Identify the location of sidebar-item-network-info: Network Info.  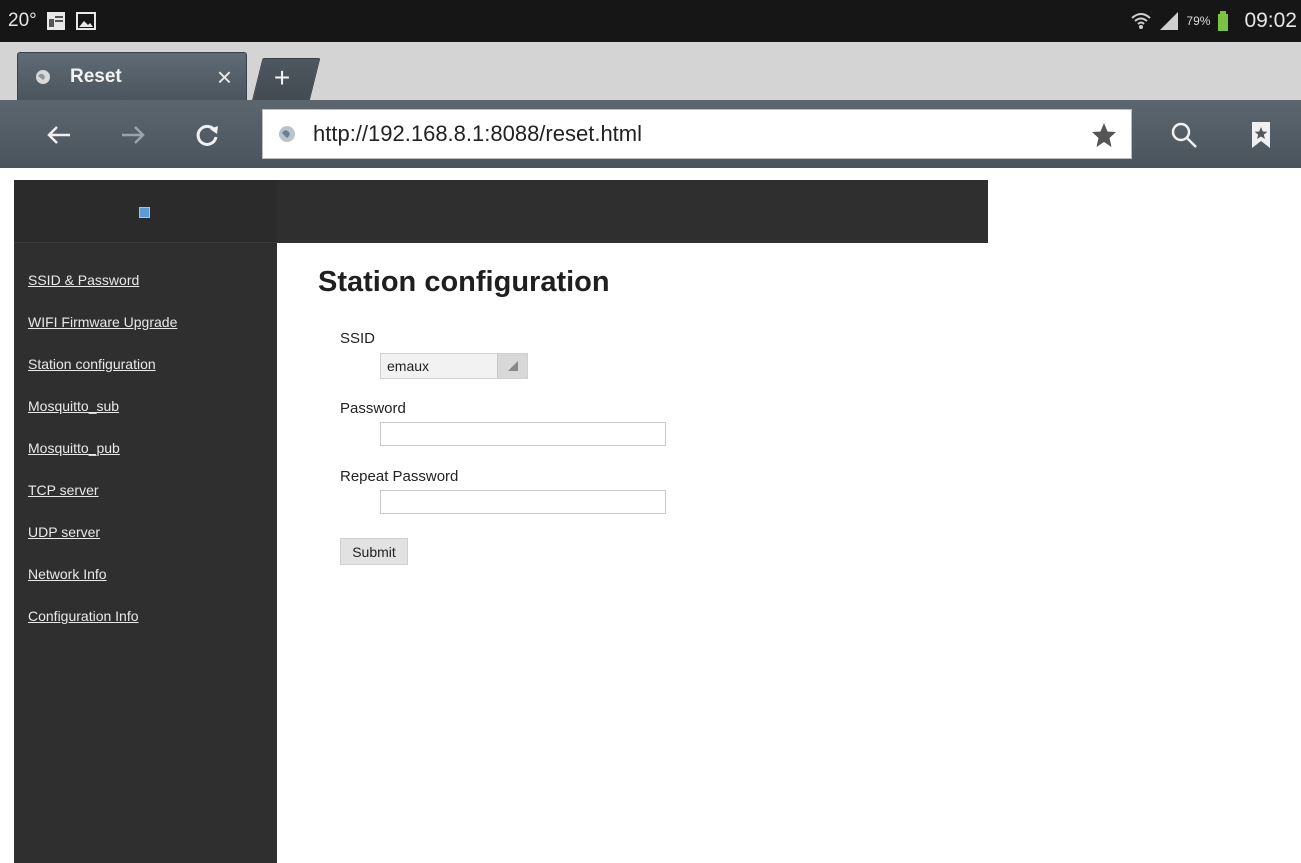
(67, 574).